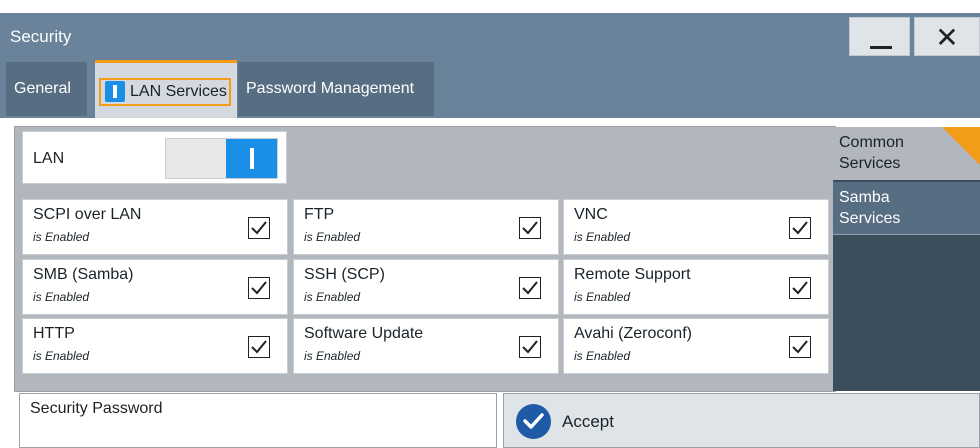 The image size is (980, 448). I want to click on side-nav-label-line: Common, so click(871, 142).